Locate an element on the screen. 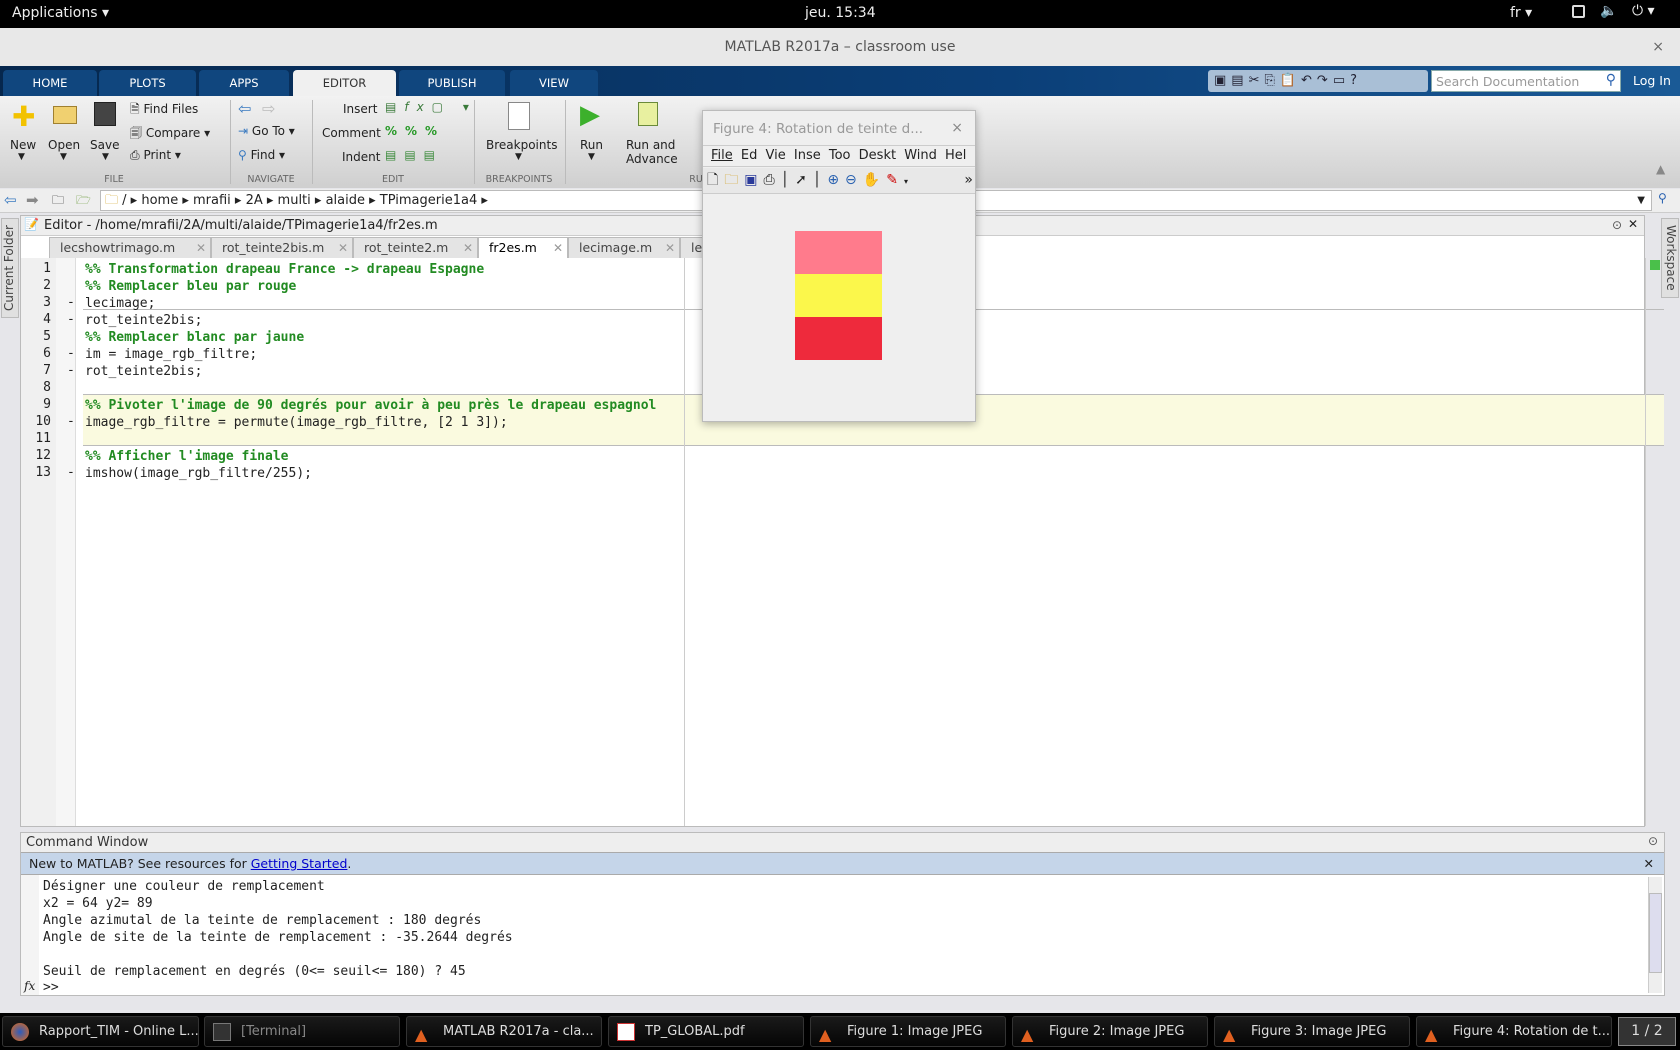 The width and height of the screenshot is (1680, 1050). command-prompt: >> is located at coordinates (51, 987).